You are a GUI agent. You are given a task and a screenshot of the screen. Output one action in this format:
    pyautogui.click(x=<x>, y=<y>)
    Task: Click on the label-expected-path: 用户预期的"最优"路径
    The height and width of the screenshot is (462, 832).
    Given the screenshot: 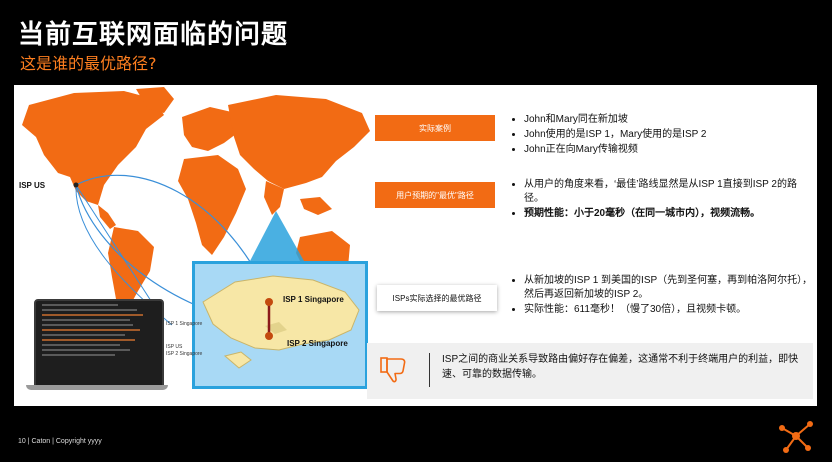 What is the action you would take?
    pyautogui.click(x=435, y=195)
    